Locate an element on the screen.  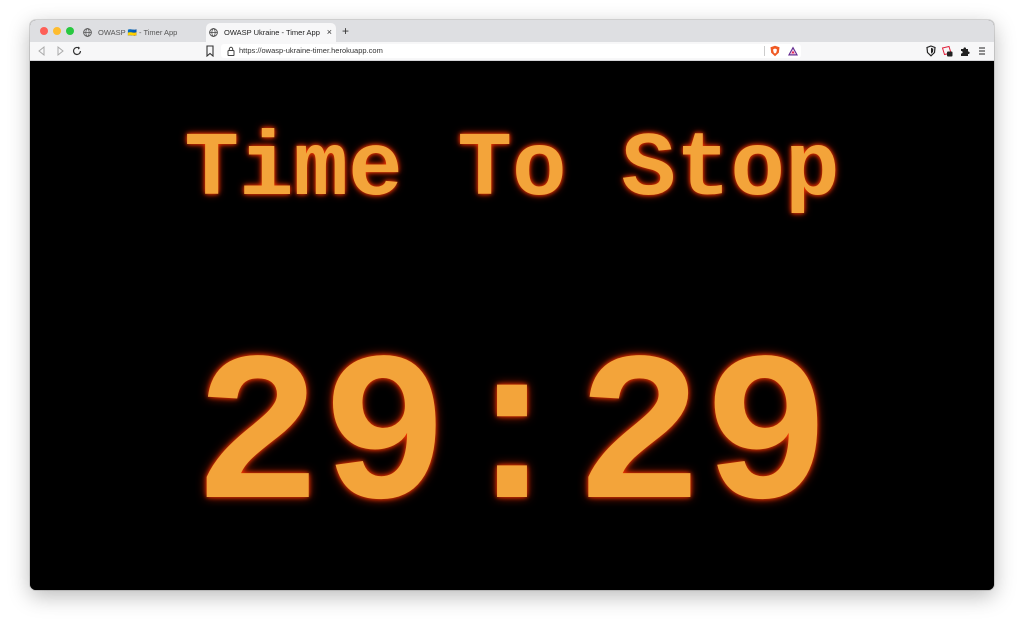
back-arrow-icon is located at coordinates (42, 51).